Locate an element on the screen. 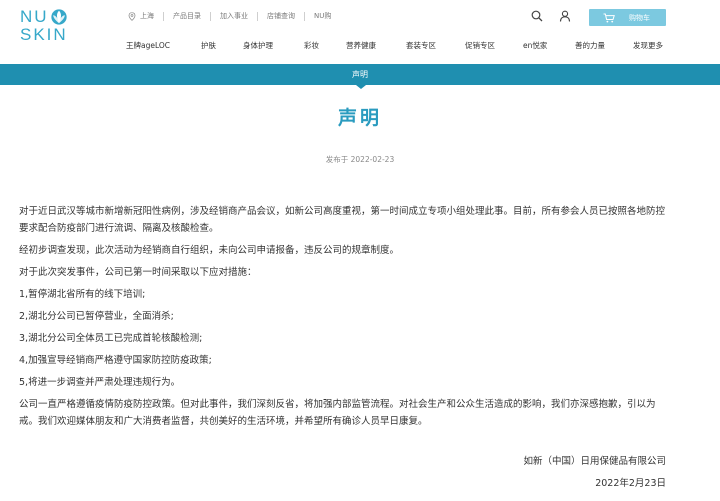  location-selector: 上海 is located at coordinates (141, 16).